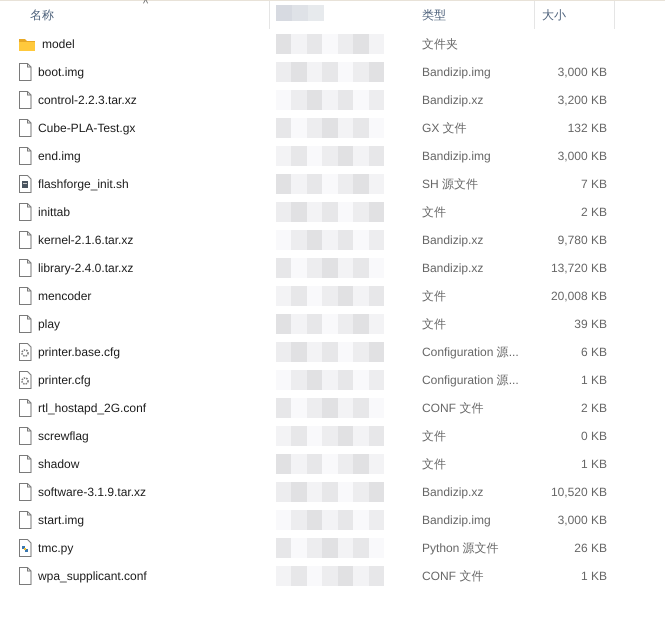 This screenshot has height=627, width=665. What do you see at coordinates (92, 492) in the screenshot?
I see `file-name: software-3.1.9.tar.xz` at bounding box center [92, 492].